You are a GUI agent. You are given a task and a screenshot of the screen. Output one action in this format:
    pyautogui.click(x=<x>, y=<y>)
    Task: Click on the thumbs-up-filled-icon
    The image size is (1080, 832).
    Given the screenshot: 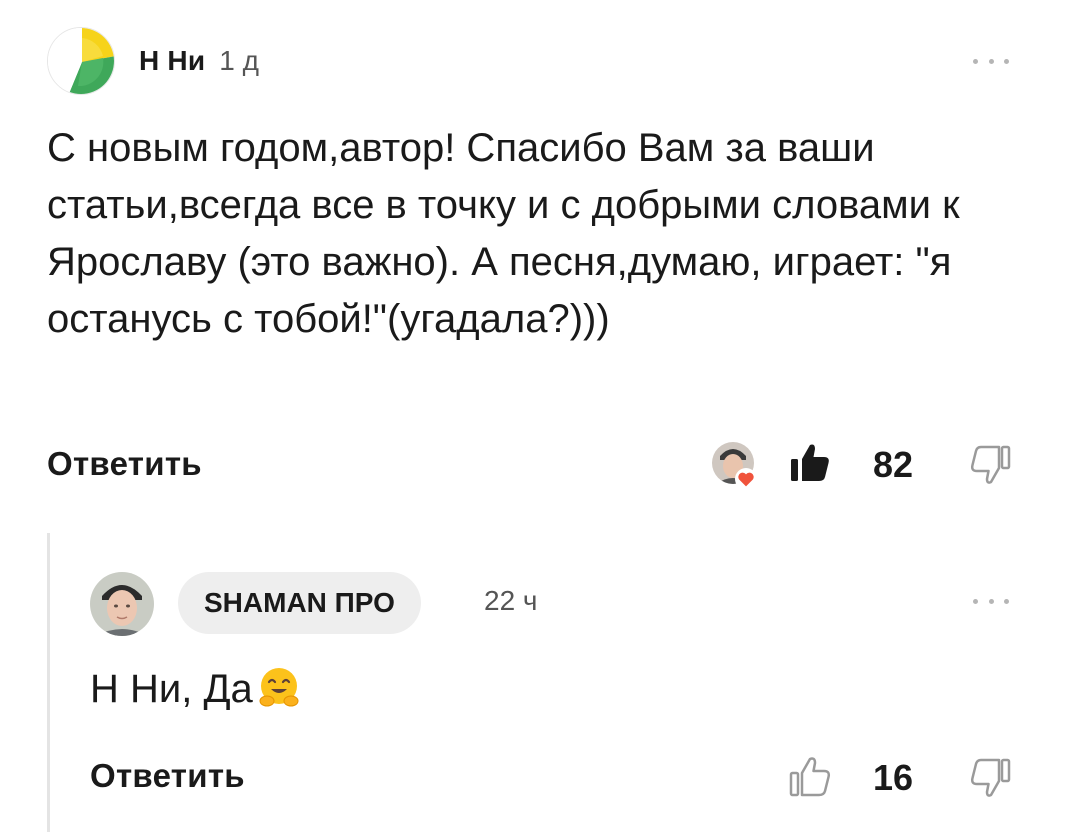 What is the action you would take?
    pyautogui.click(x=810, y=462)
    